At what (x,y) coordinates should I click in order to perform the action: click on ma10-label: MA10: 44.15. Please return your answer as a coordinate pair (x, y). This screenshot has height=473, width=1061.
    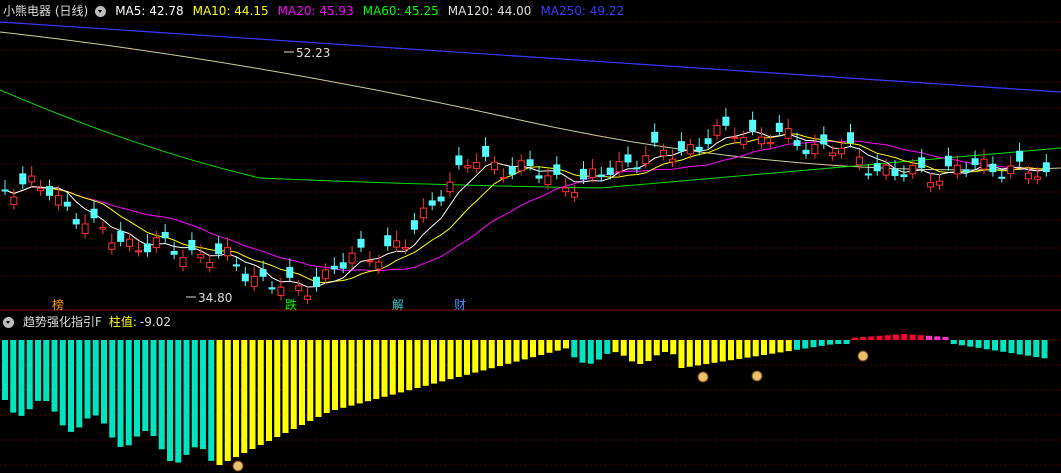
    Looking at the image, I should click on (230, 11).